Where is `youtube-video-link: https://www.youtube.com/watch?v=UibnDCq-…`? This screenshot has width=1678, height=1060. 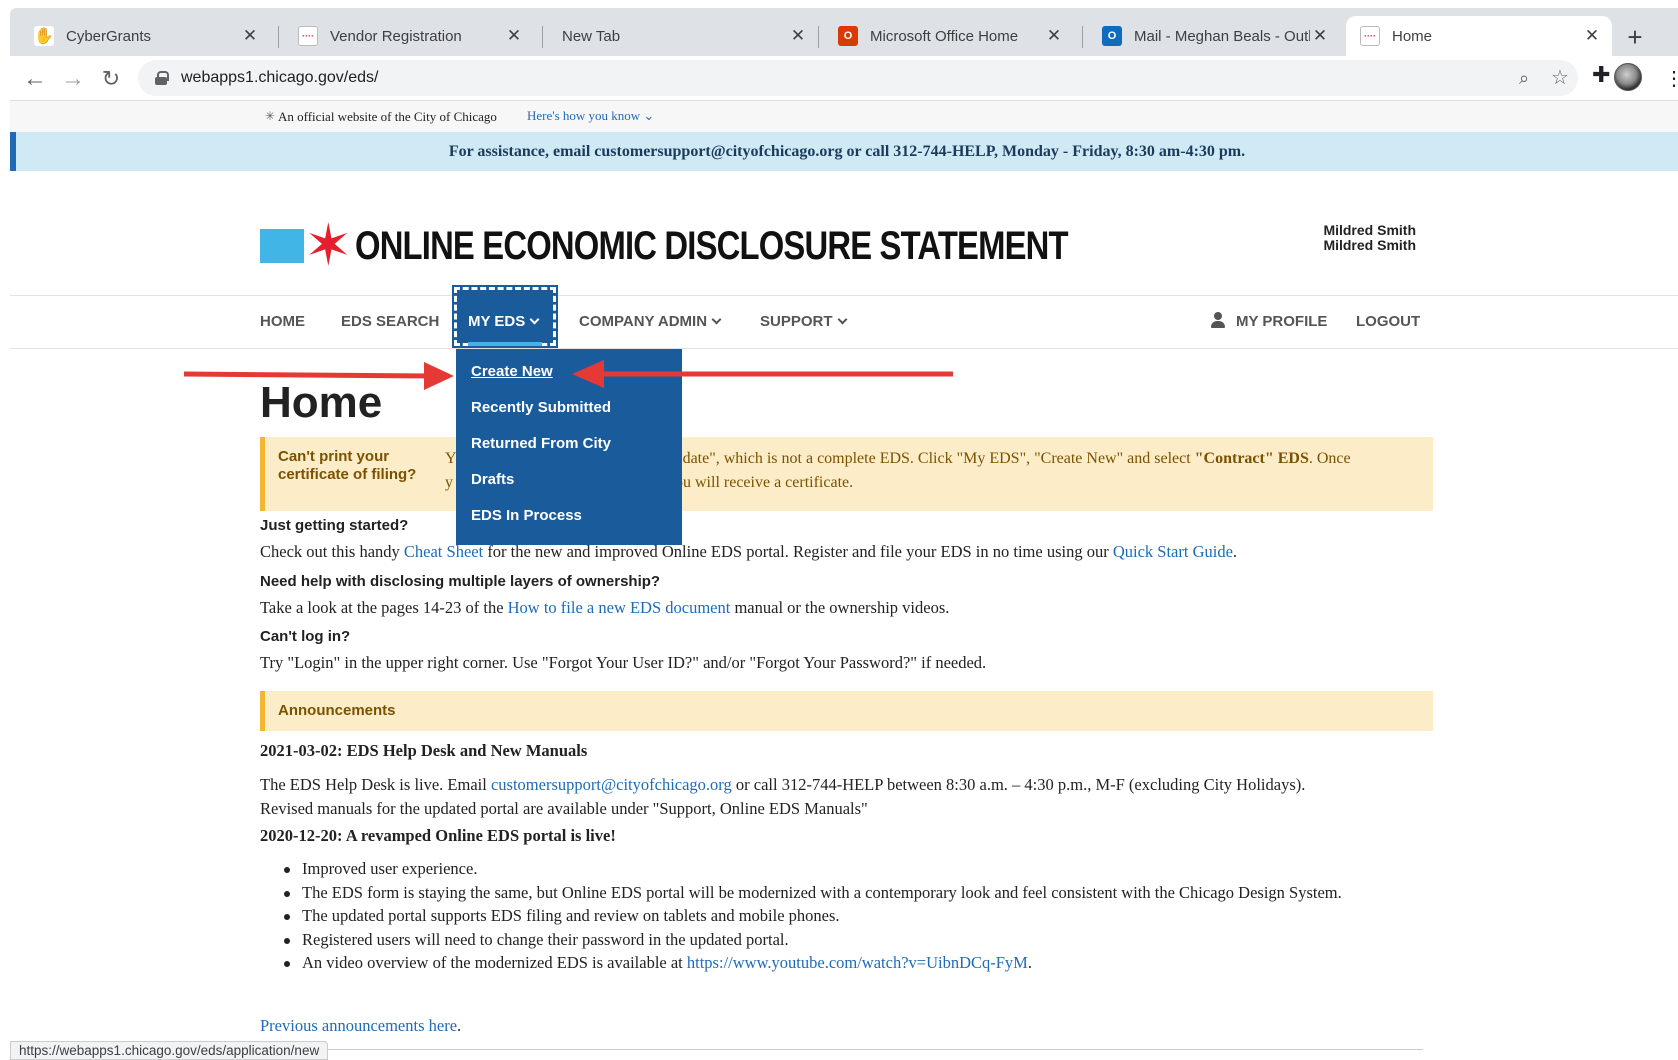
youtube-video-link: https://www.youtube.com/watch?v=UibnDCq-… is located at coordinates (857, 962).